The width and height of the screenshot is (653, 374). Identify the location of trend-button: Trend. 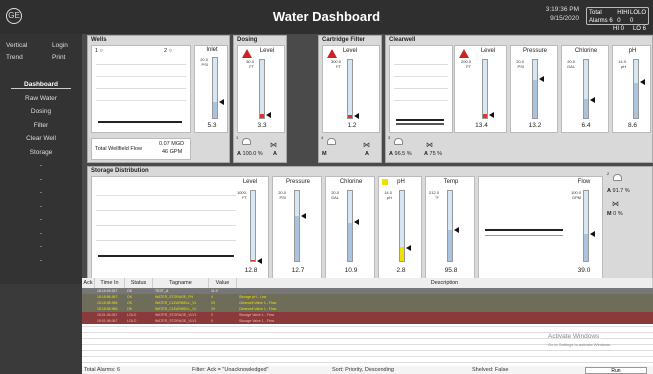
(14, 57).